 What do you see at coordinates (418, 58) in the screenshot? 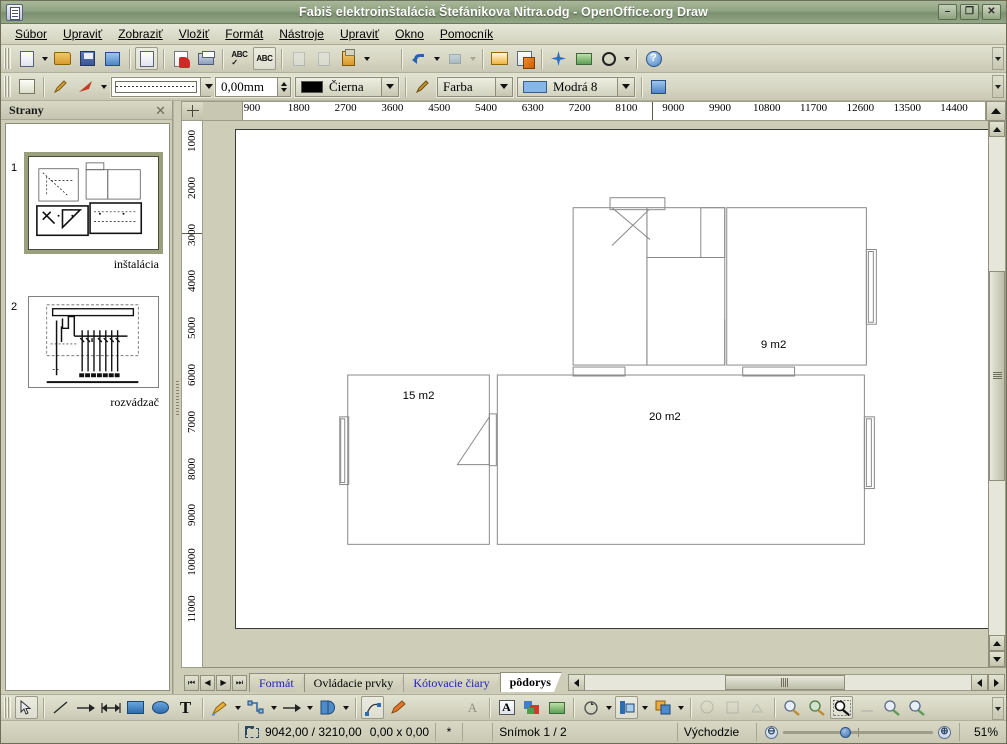
I see `undo-icon` at bounding box center [418, 58].